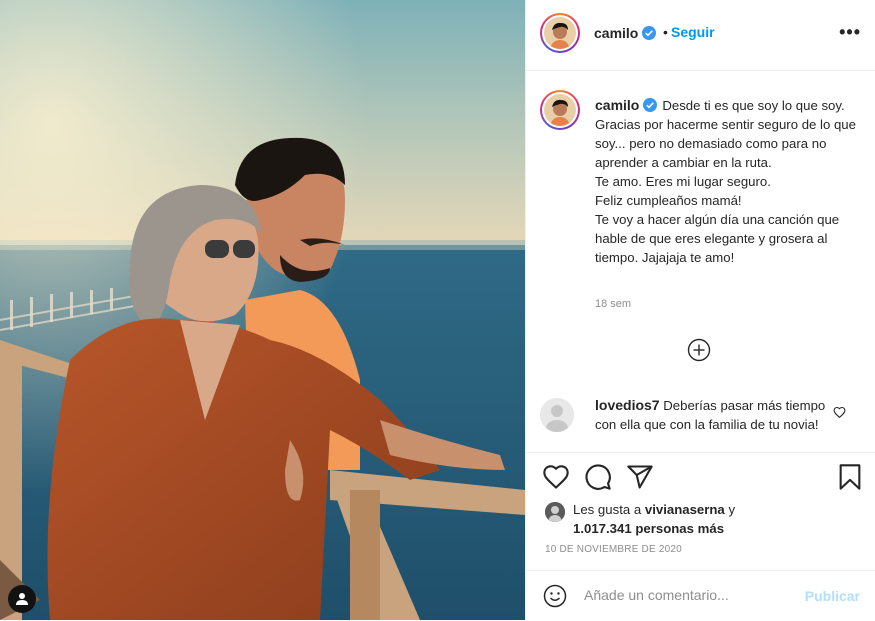 This screenshot has height=621, width=875. I want to click on user-tag-button, so click(22, 599).